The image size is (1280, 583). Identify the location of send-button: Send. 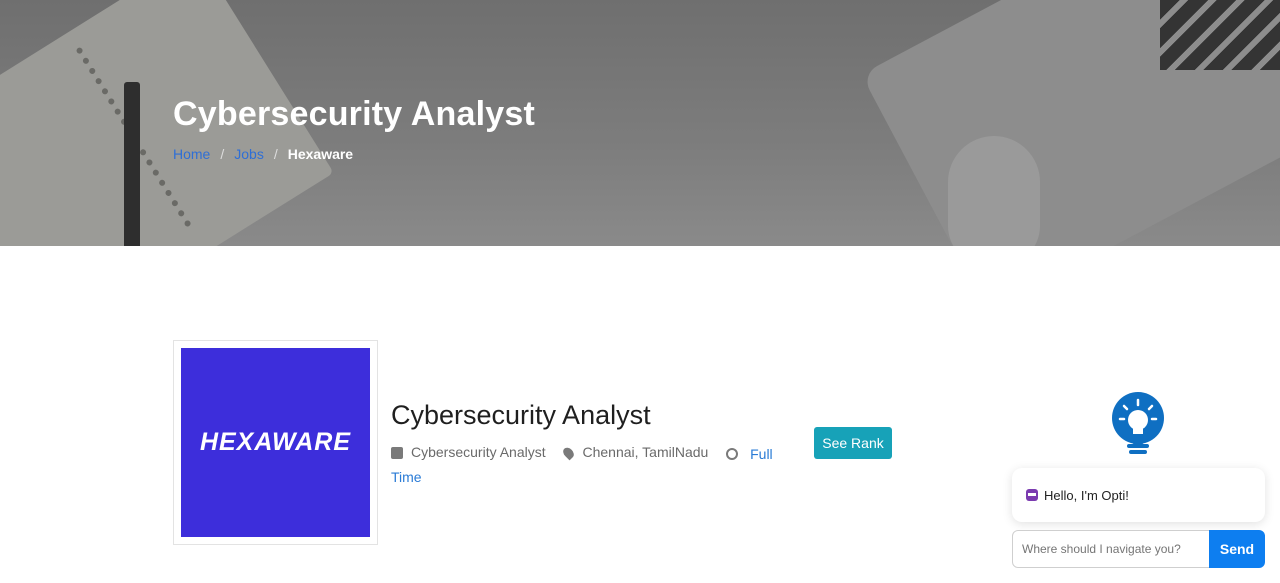
(1237, 549).